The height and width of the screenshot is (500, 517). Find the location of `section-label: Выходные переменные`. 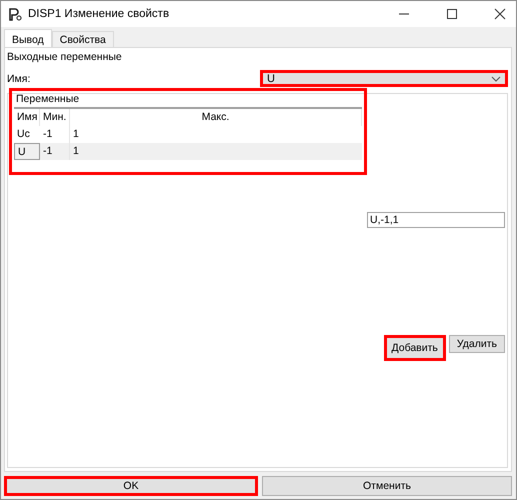

section-label: Выходные переменные is located at coordinates (65, 57).